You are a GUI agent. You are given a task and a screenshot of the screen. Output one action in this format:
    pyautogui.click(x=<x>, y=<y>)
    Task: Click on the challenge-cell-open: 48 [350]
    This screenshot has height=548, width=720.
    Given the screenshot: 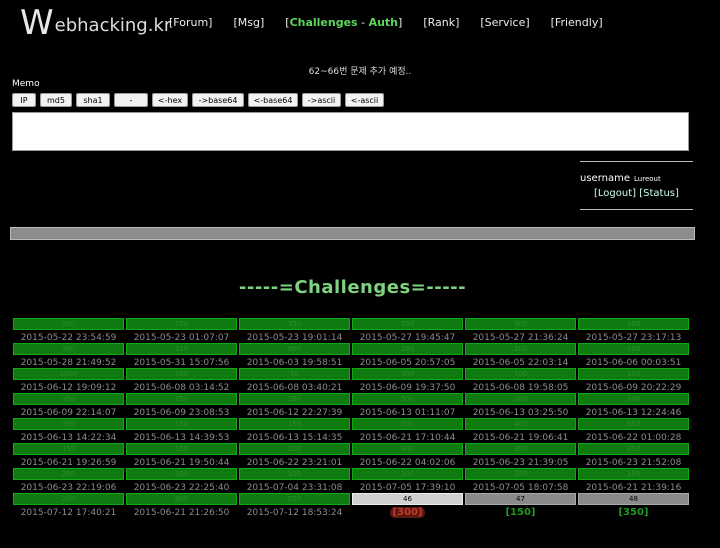 What is the action you would take?
    pyautogui.click(x=633, y=508)
    